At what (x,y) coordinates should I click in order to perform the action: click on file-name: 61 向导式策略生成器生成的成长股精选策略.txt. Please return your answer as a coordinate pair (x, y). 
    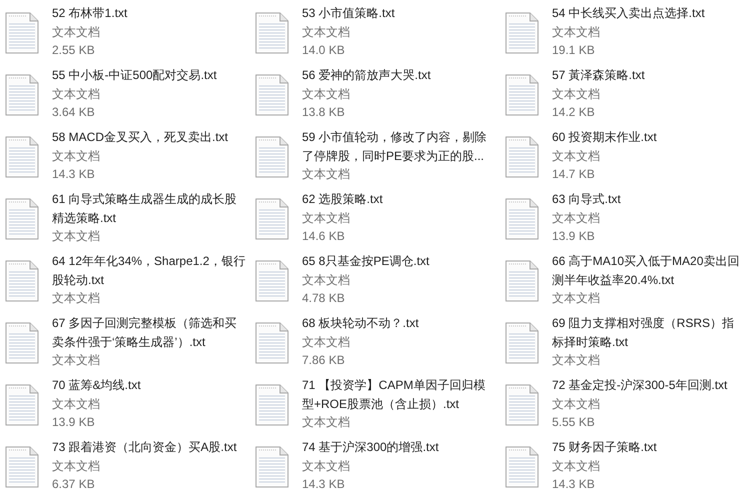
    Looking at the image, I should click on (145, 208).